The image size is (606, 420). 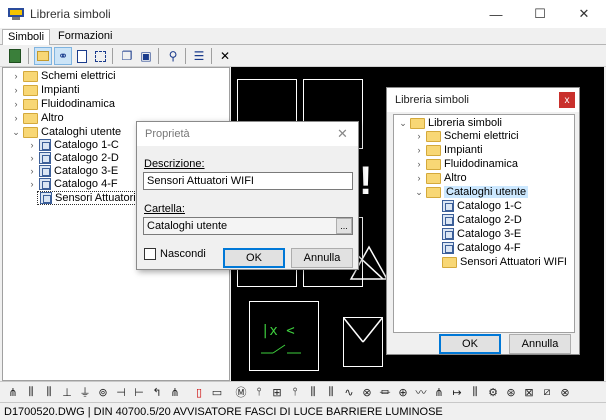 What do you see at coordinates (43, 56) in the screenshot?
I see `new-folder-button` at bounding box center [43, 56].